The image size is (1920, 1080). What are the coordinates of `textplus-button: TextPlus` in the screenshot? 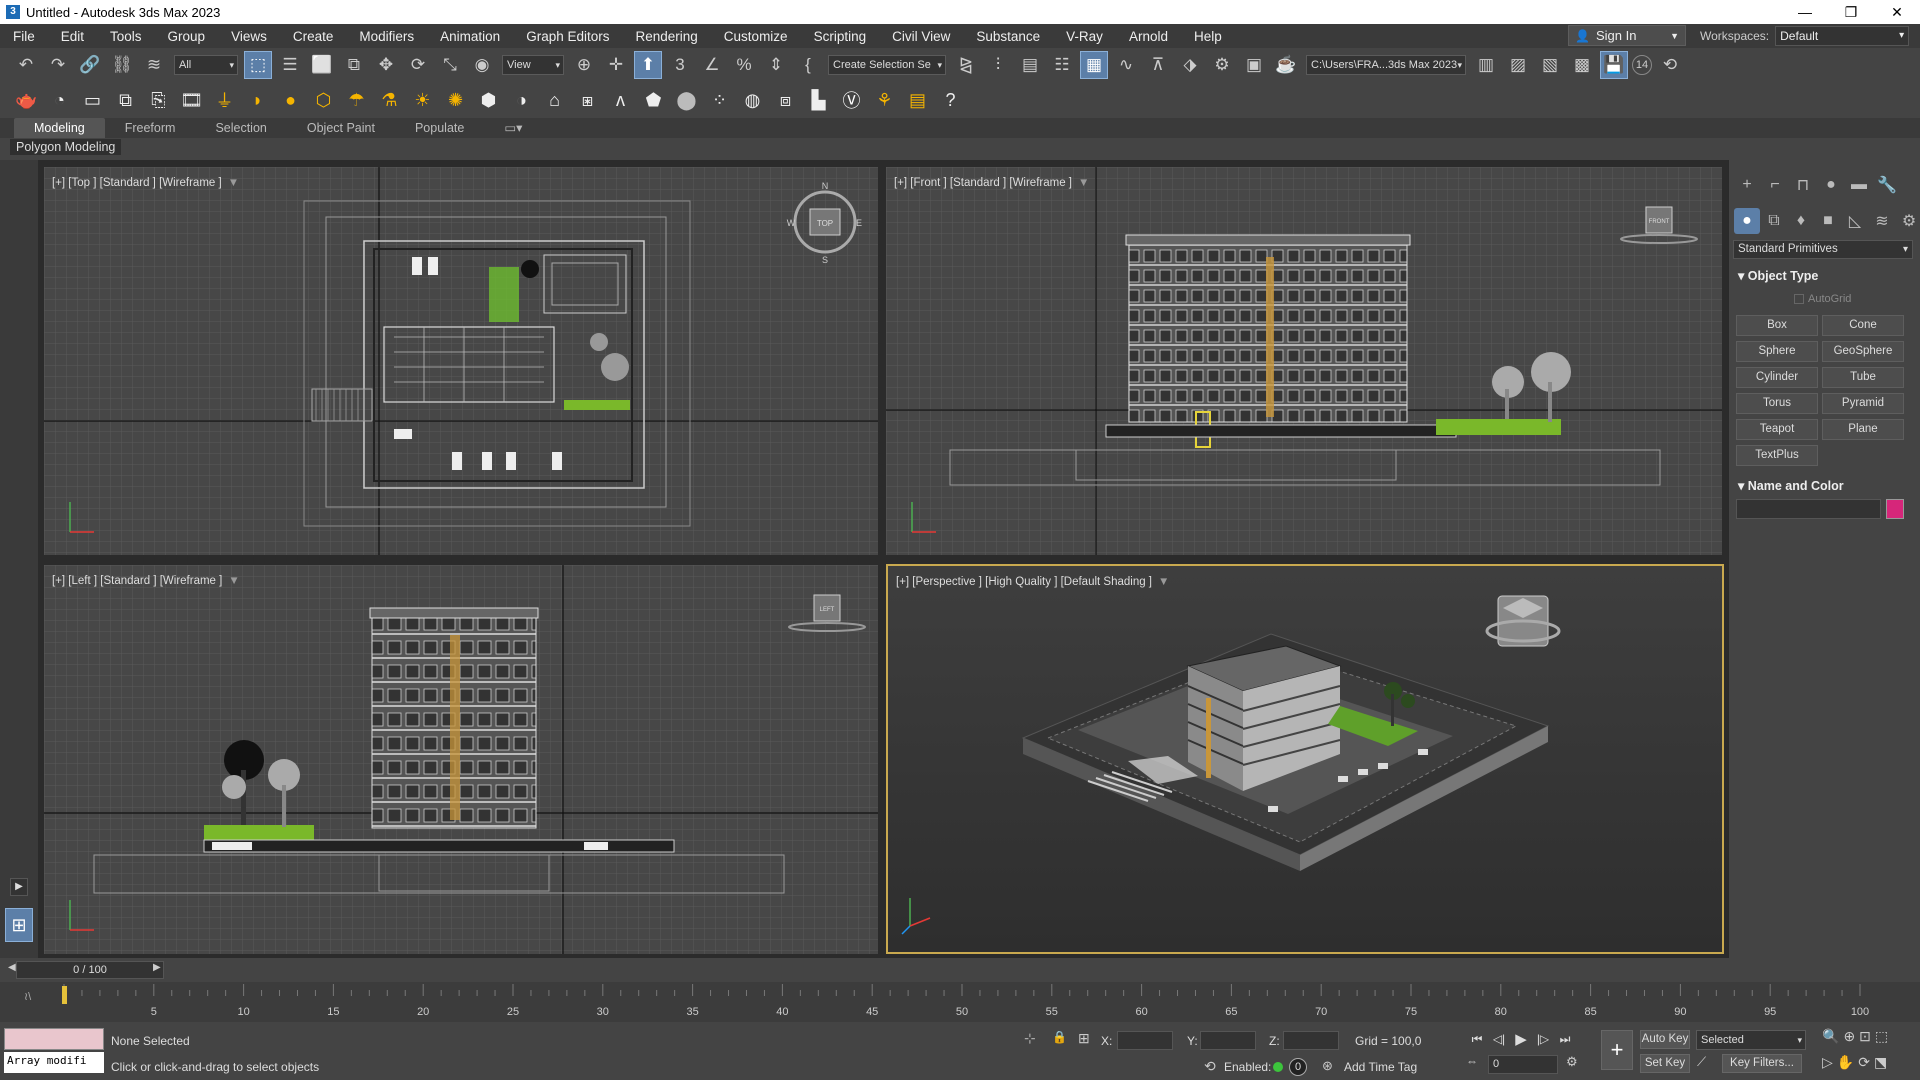 It's located at (1777, 455).